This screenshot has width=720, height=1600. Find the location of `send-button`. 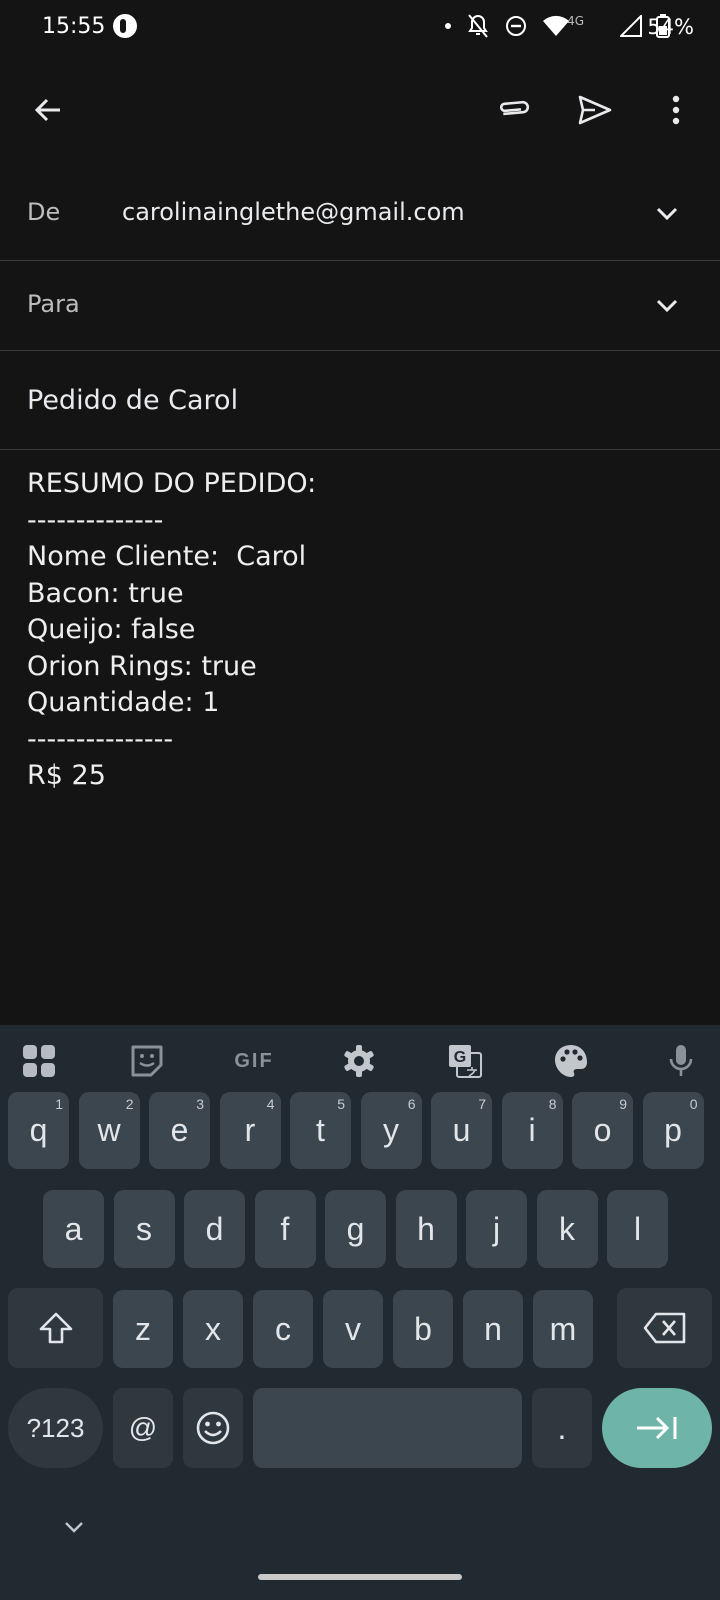

send-button is located at coordinates (595, 110).